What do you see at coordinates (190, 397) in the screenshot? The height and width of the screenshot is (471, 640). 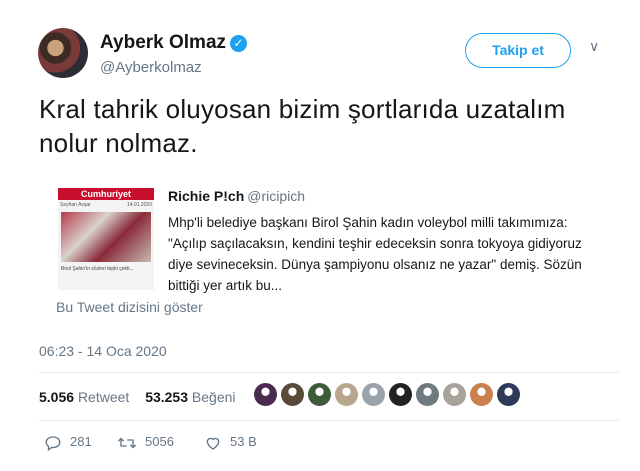 I see `like-stat: 53.253 Beğeni` at bounding box center [190, 397].